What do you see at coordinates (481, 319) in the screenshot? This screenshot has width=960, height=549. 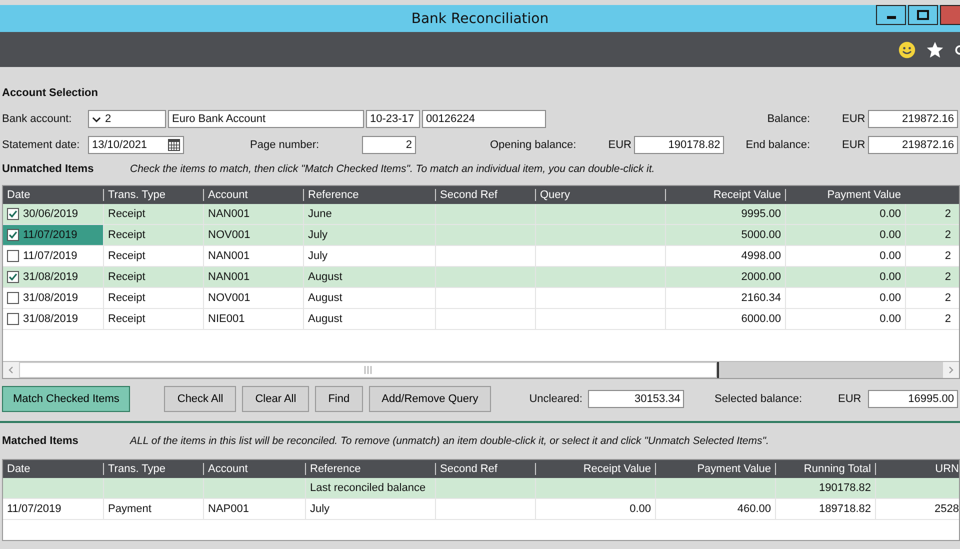 I see `table-row: 31/08/2019 Receipt NIE001 August 6000.00 0.00 2` at bounding box center [481, 319].